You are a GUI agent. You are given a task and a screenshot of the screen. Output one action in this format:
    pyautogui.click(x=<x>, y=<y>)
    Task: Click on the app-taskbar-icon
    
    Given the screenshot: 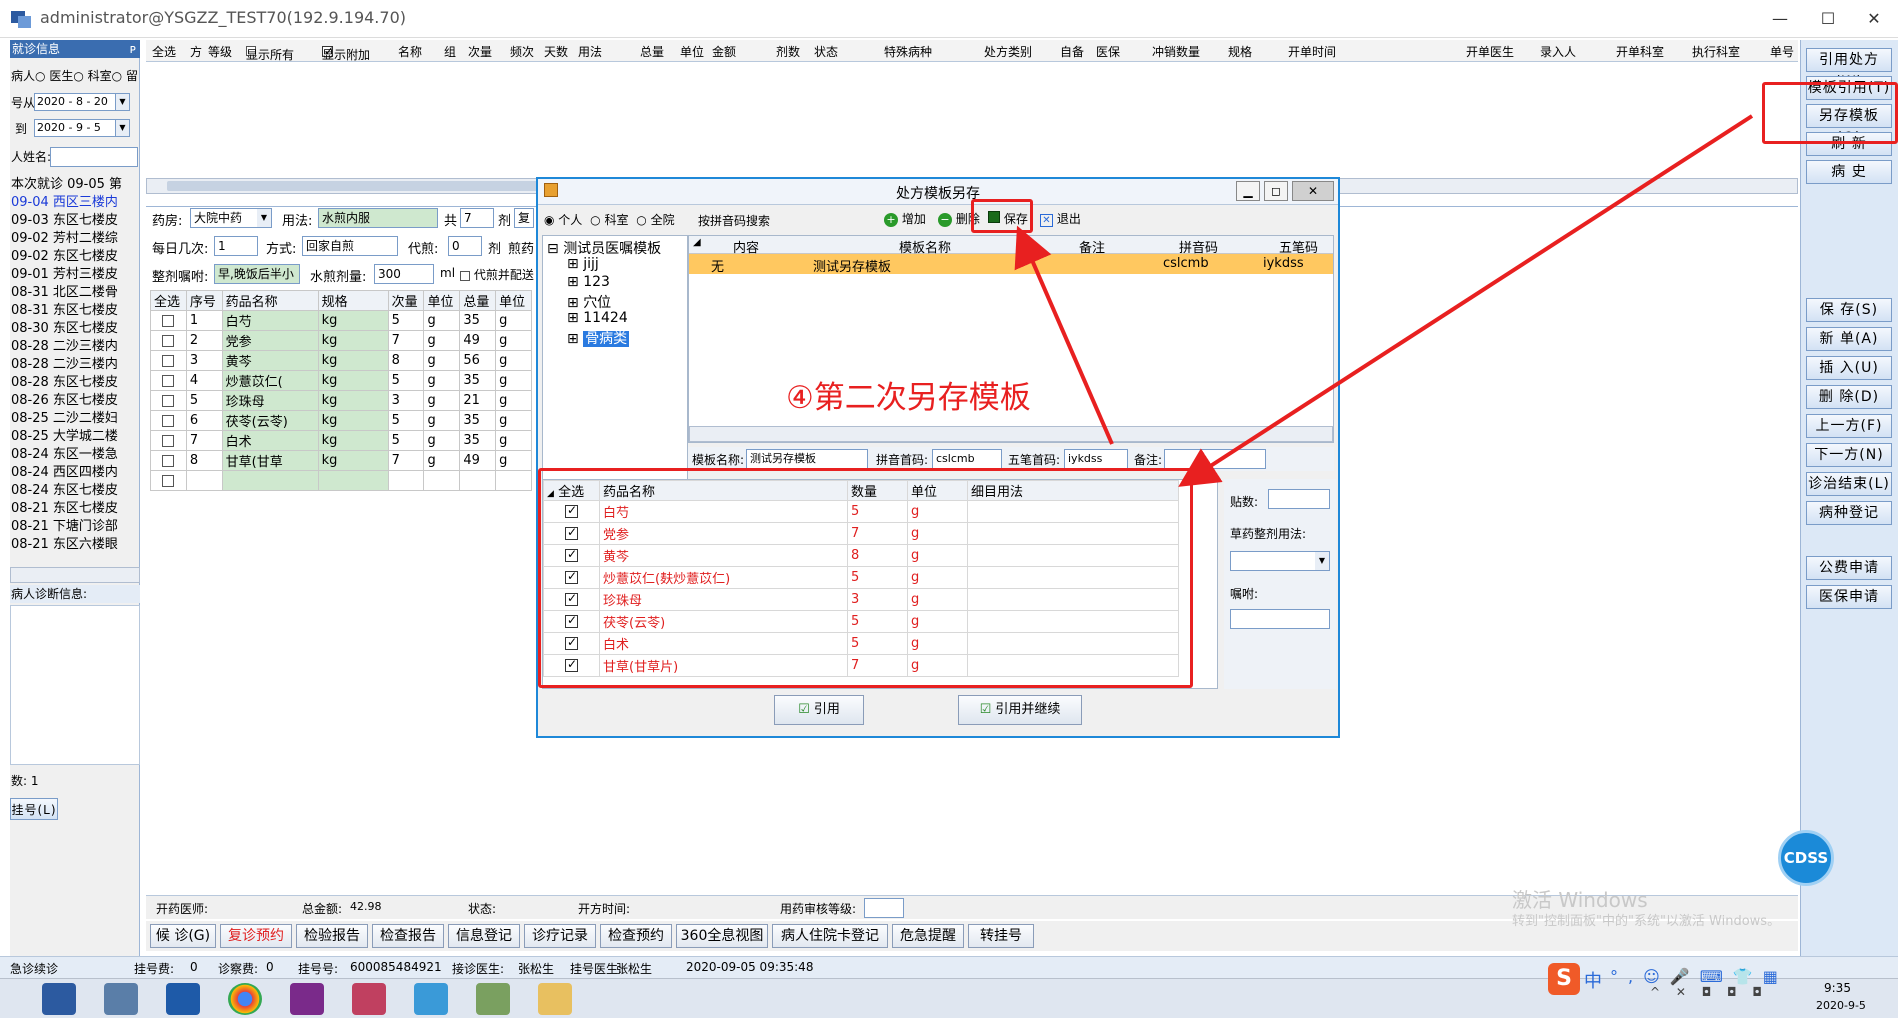 What is the action you would take?
    pyautogui.click(x=59, y=999)
    